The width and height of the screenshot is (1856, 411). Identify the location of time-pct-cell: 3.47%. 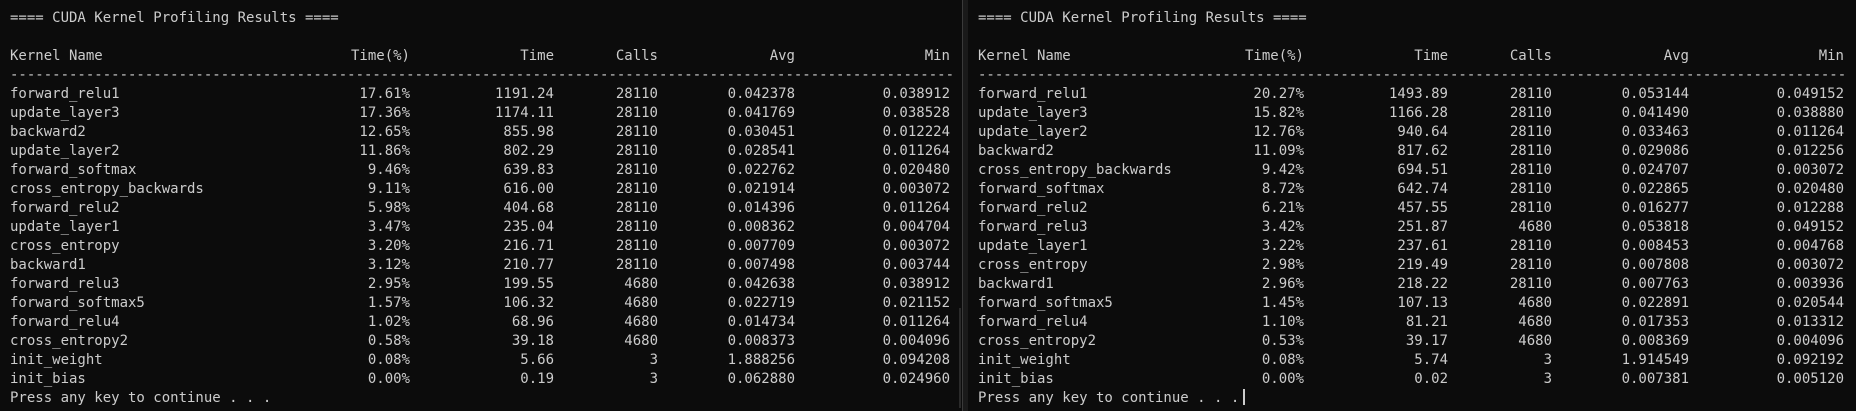
(388, 227).